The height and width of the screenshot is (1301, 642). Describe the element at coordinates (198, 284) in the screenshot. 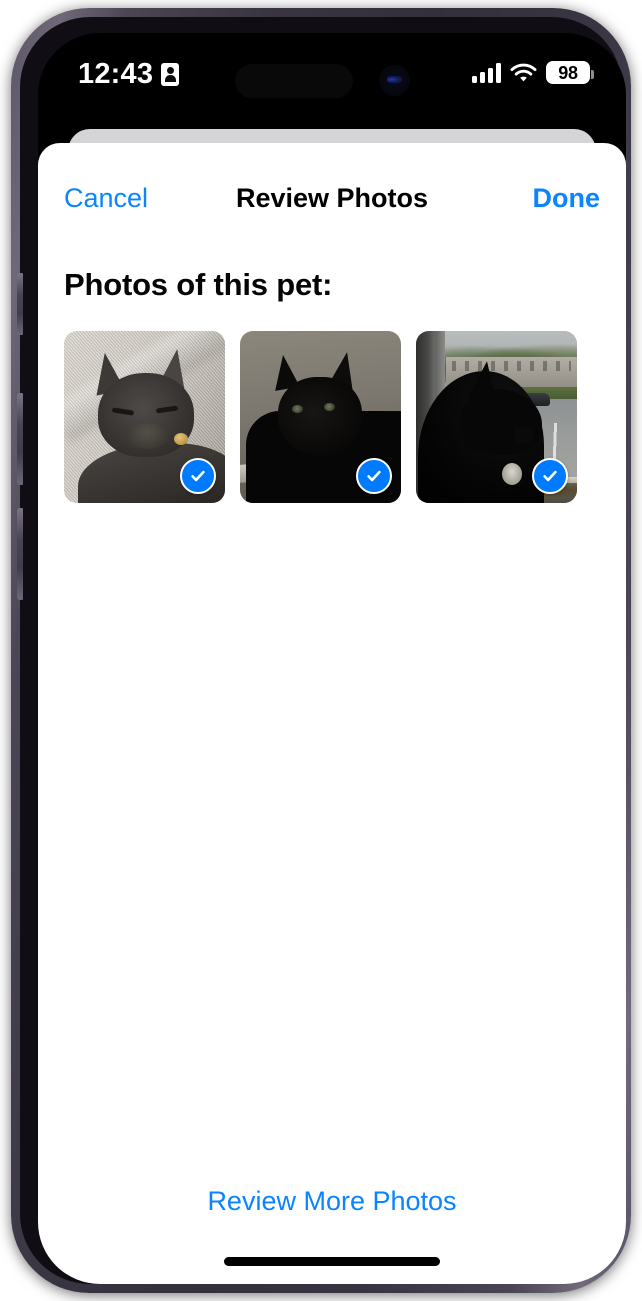

I see `section-heading: Photos of this pet:` at that location.